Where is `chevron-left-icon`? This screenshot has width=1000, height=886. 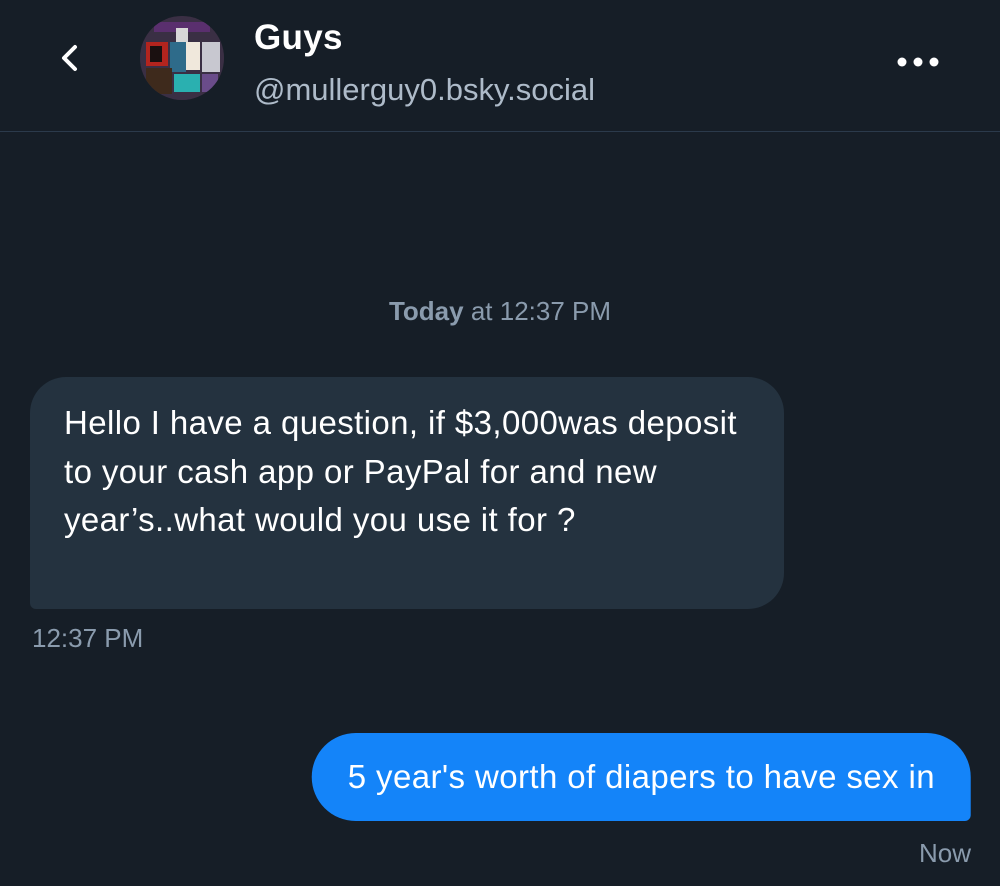
chevron-left-icon is located at coordinates (69, 58).